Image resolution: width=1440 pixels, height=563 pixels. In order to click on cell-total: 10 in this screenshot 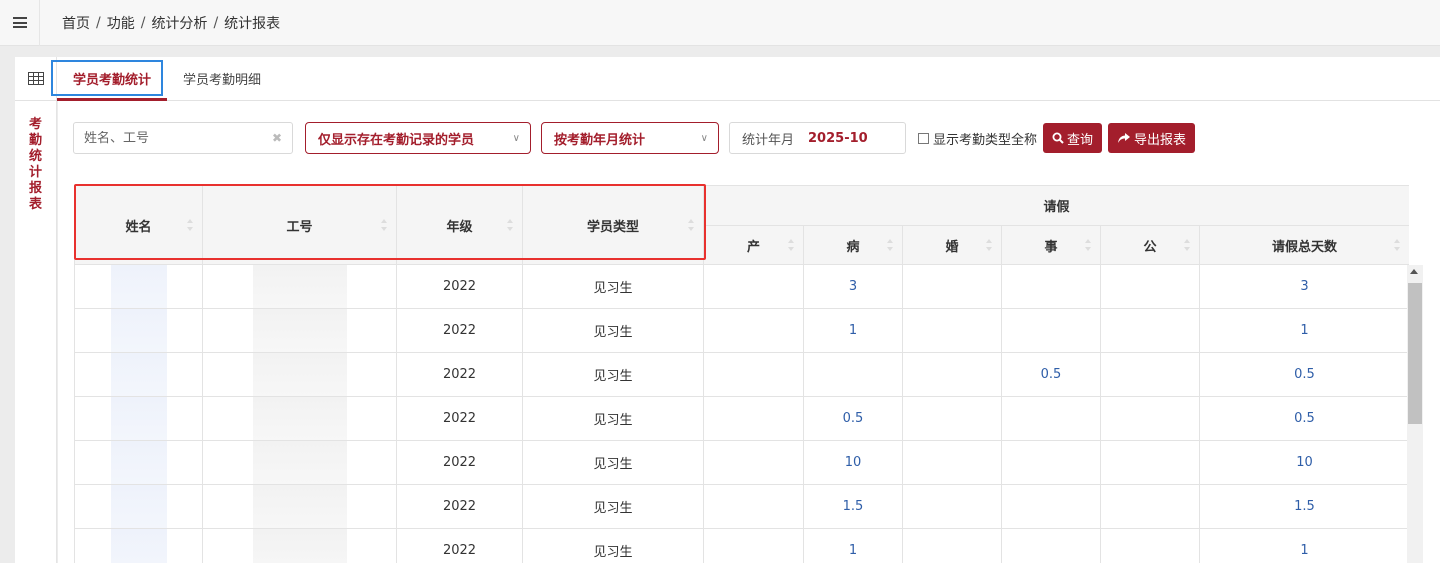, I will do `click(1303, 462)`.